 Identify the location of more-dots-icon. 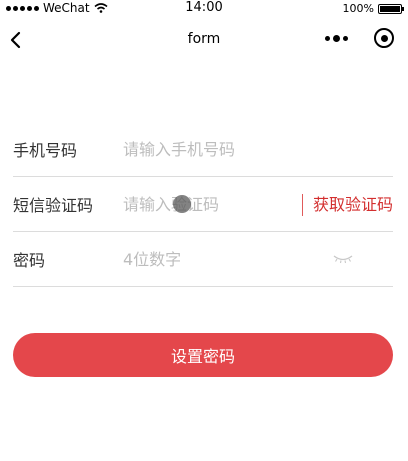
(336, 38).